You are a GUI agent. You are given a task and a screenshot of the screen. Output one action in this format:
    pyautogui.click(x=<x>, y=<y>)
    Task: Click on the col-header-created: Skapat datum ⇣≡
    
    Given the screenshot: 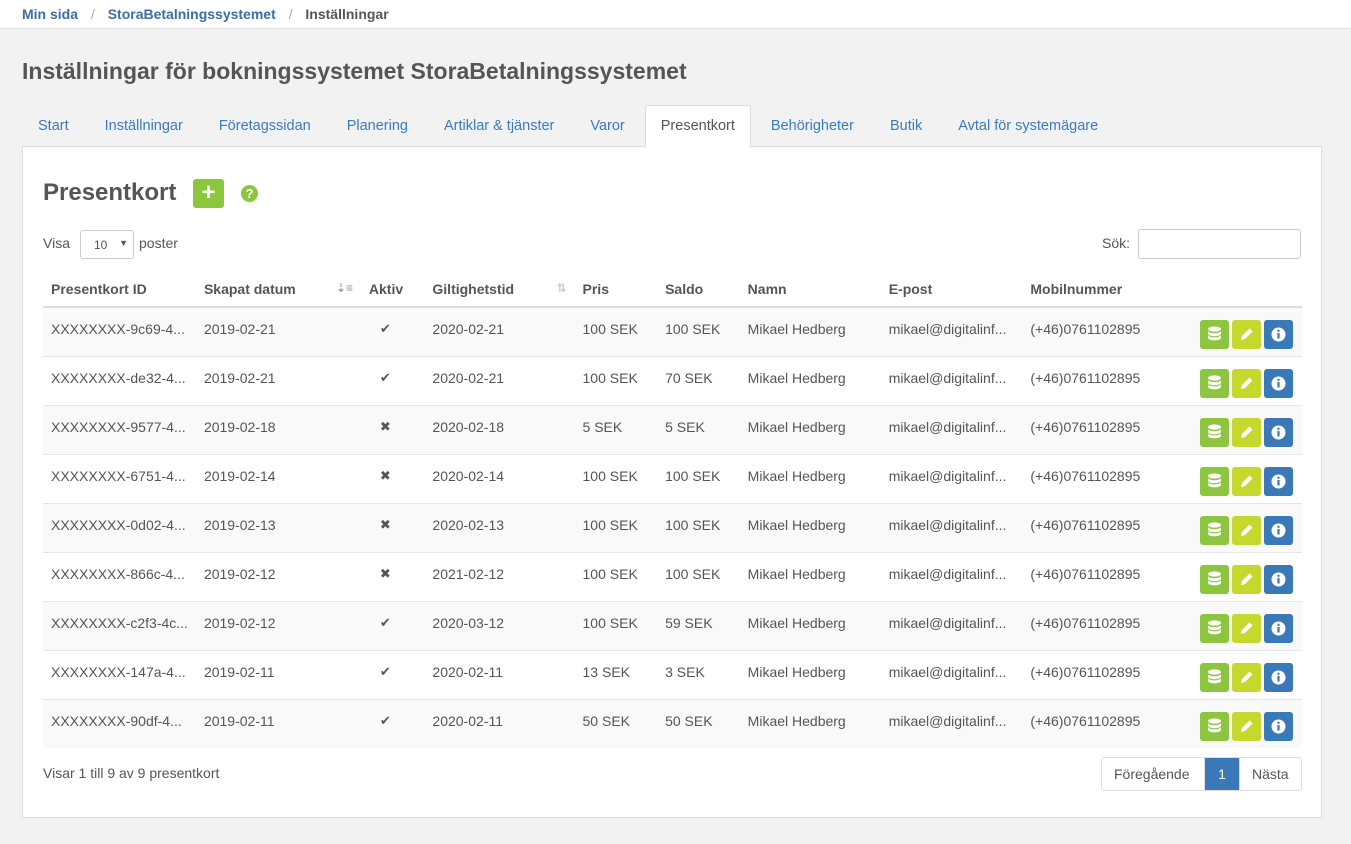 What is the action you would take?
    pyautogui.click(x=278, y=289)
    